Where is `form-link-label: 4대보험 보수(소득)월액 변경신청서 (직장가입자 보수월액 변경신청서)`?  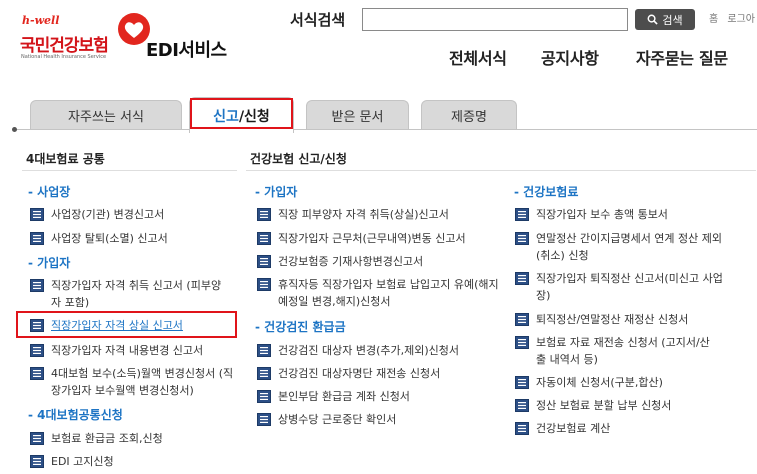 form-link-label: 4대보험 보수(소득)월액 변경신청서 (직장가입자 보수월액 변경신청서) is located at coordinates (142, 382).